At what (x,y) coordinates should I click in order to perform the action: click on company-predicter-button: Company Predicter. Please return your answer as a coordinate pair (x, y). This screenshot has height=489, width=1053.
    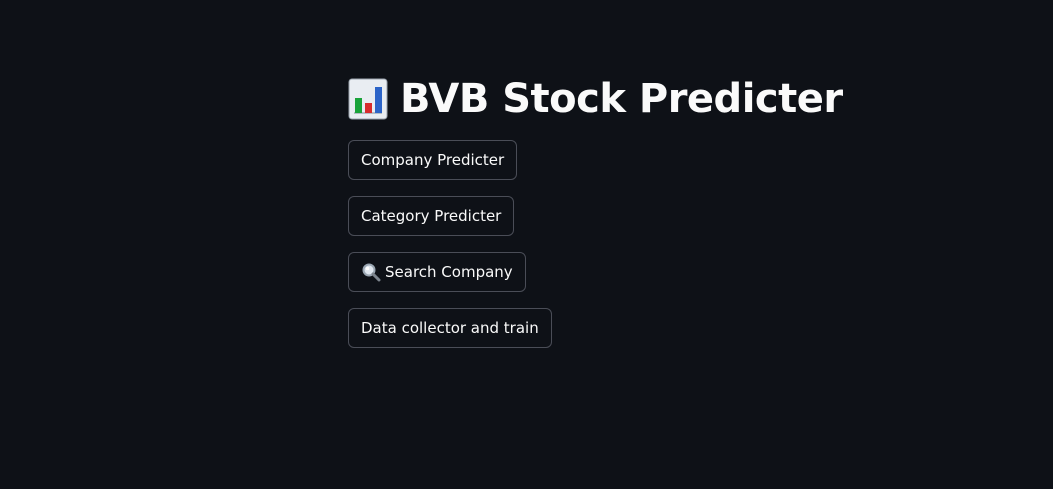
    Looking at the image, I should click on (433, 160).